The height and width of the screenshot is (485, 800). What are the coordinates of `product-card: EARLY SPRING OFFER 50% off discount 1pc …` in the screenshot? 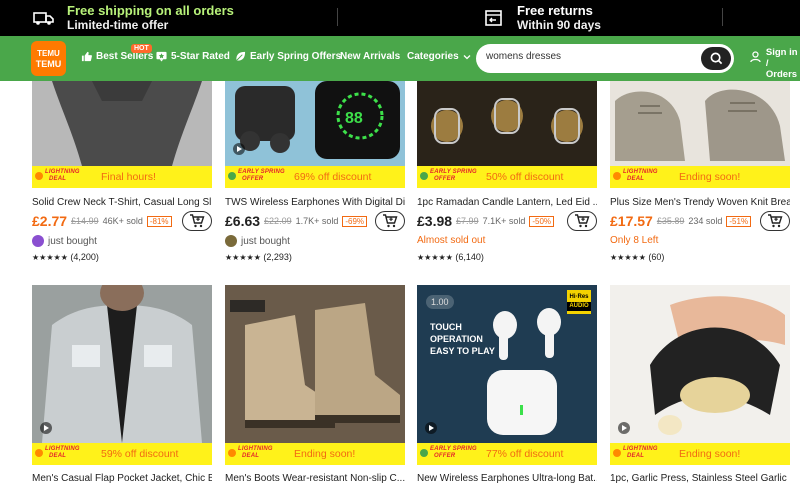 It's located at (507, 176).